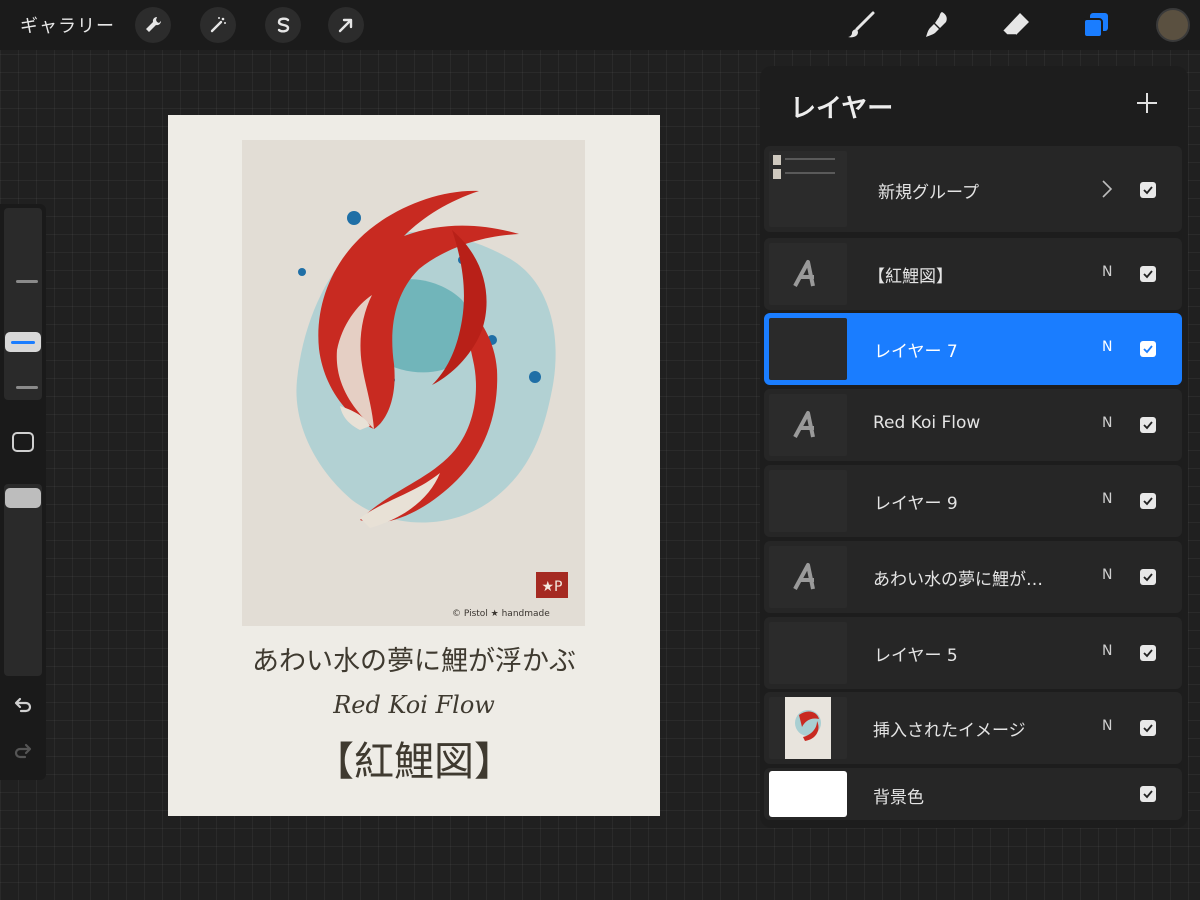 Image resolution: width=1200 pixels, height=900 pixels. Describe the element at coordinates (153, 25) in the screenshot. I see `wrench-icon` at that location.